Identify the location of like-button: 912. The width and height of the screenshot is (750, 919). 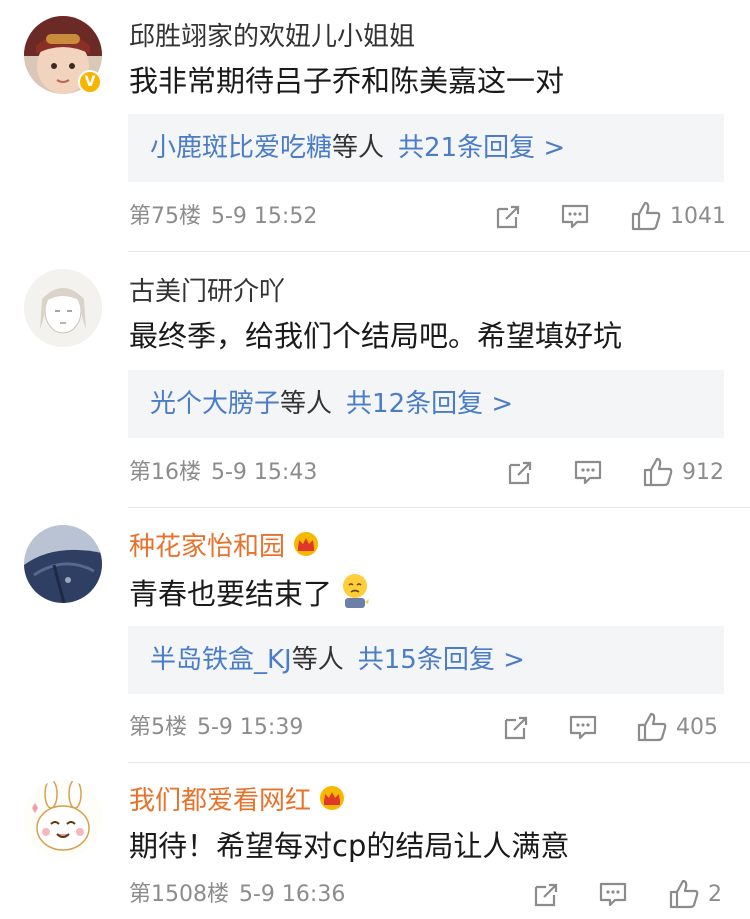
(683, 472).